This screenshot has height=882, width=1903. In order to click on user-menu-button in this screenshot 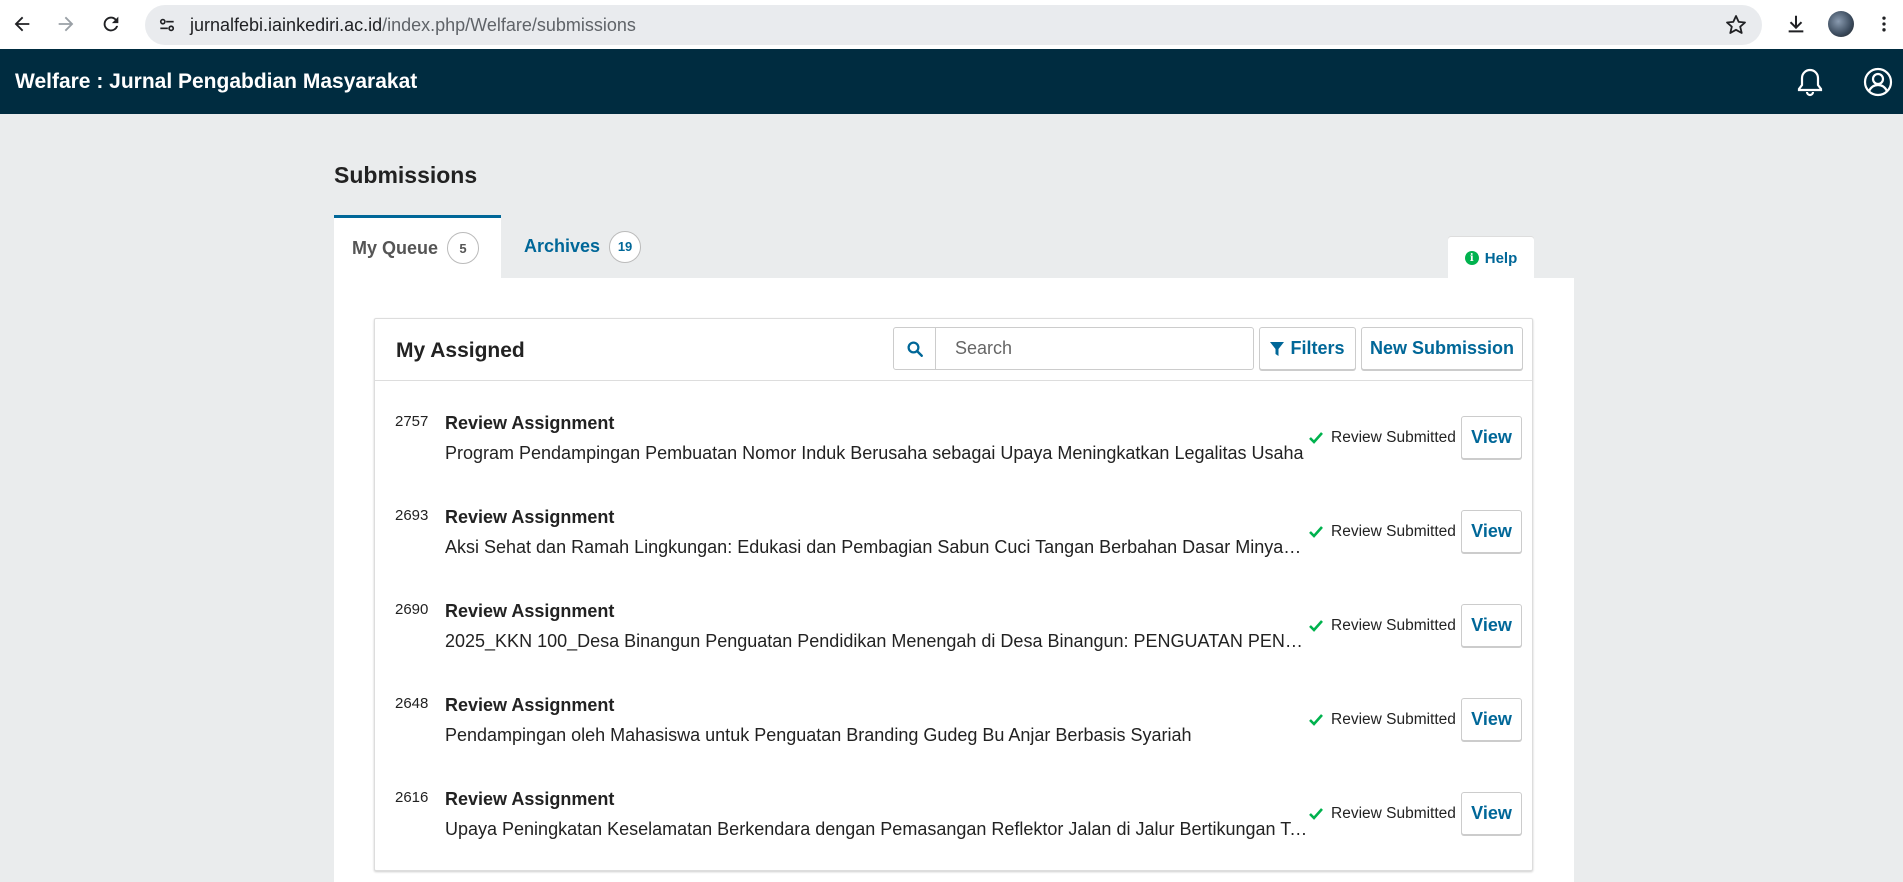, I will do `click(1878, 82)`.